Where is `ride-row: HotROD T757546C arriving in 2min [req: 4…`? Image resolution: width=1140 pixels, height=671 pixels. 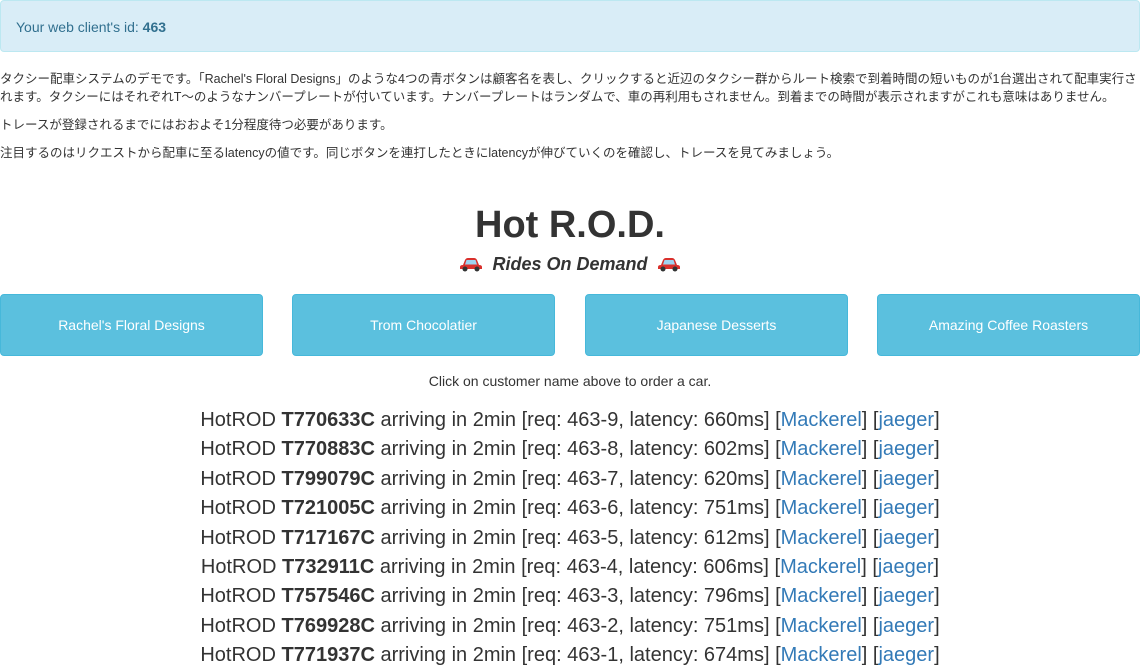
ride-row: HotROD T757546C arriving in 2min [req: 4… is located at coordinates (570, 596).